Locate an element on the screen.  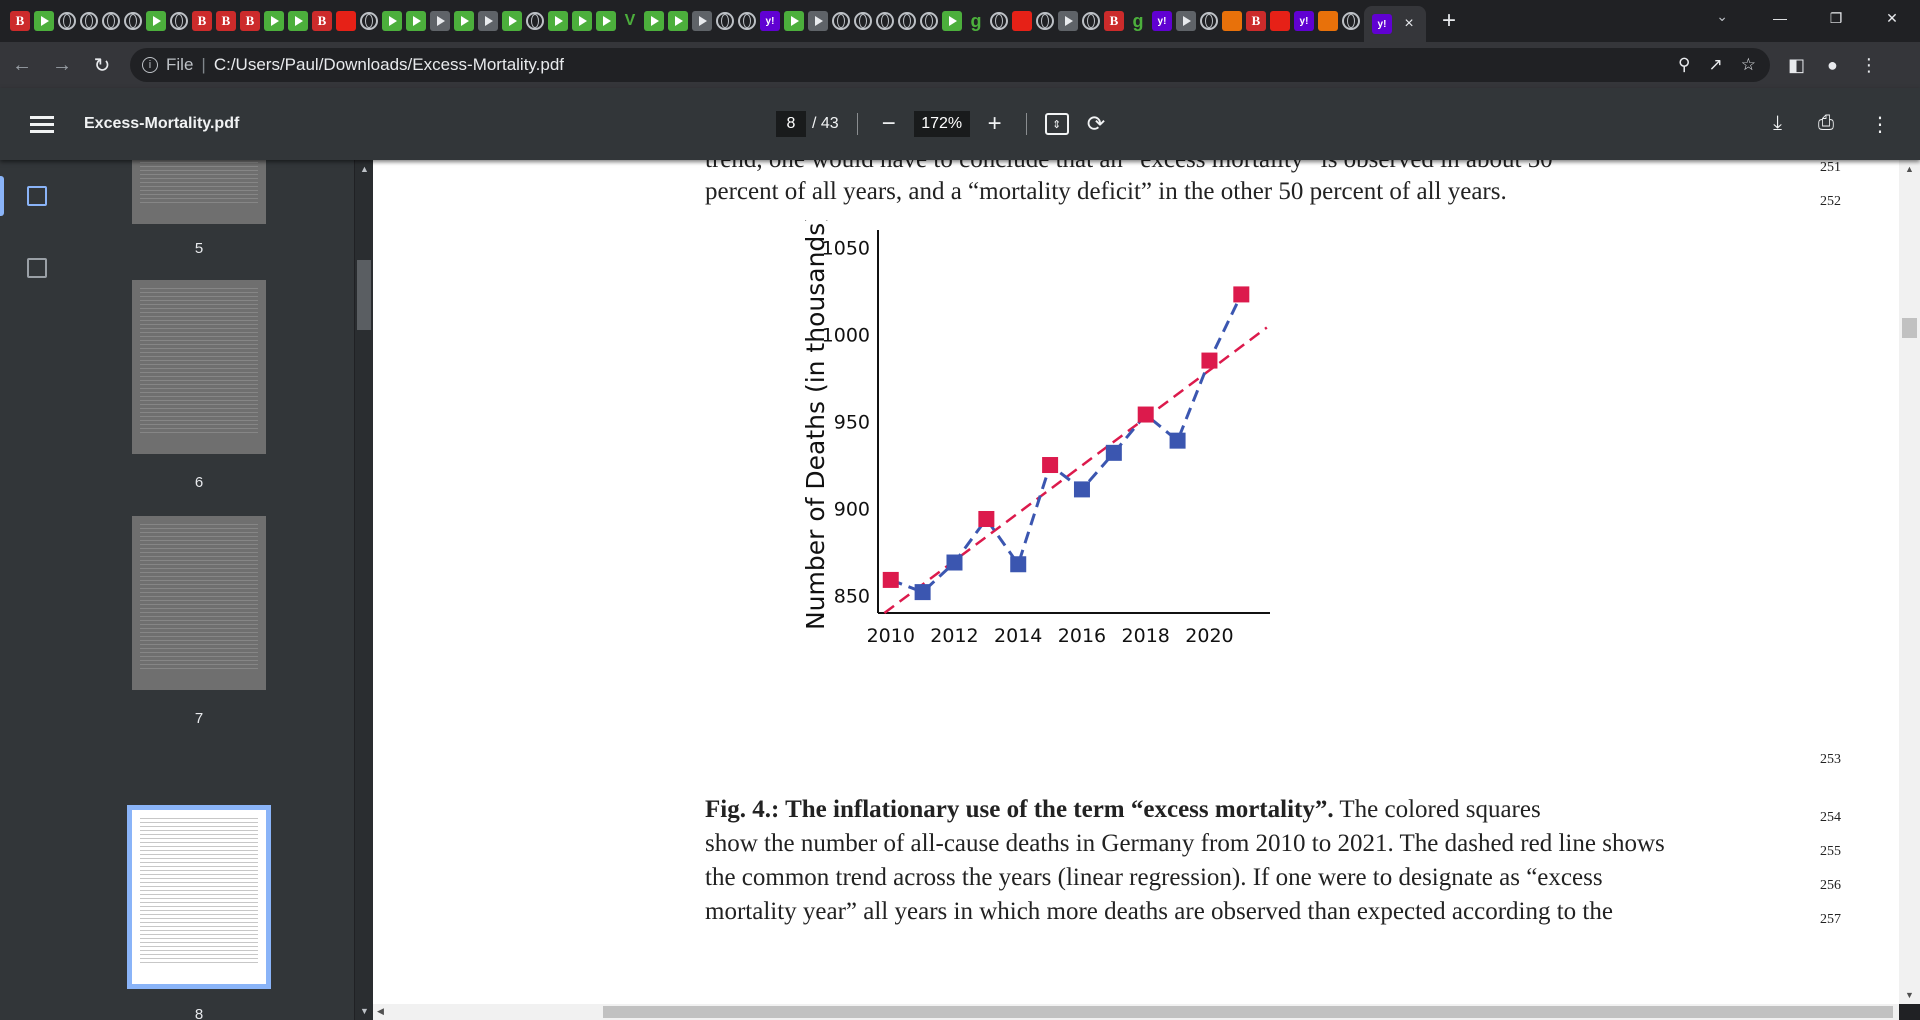
profile-icon: ● is located at coordinates (1832, 65).